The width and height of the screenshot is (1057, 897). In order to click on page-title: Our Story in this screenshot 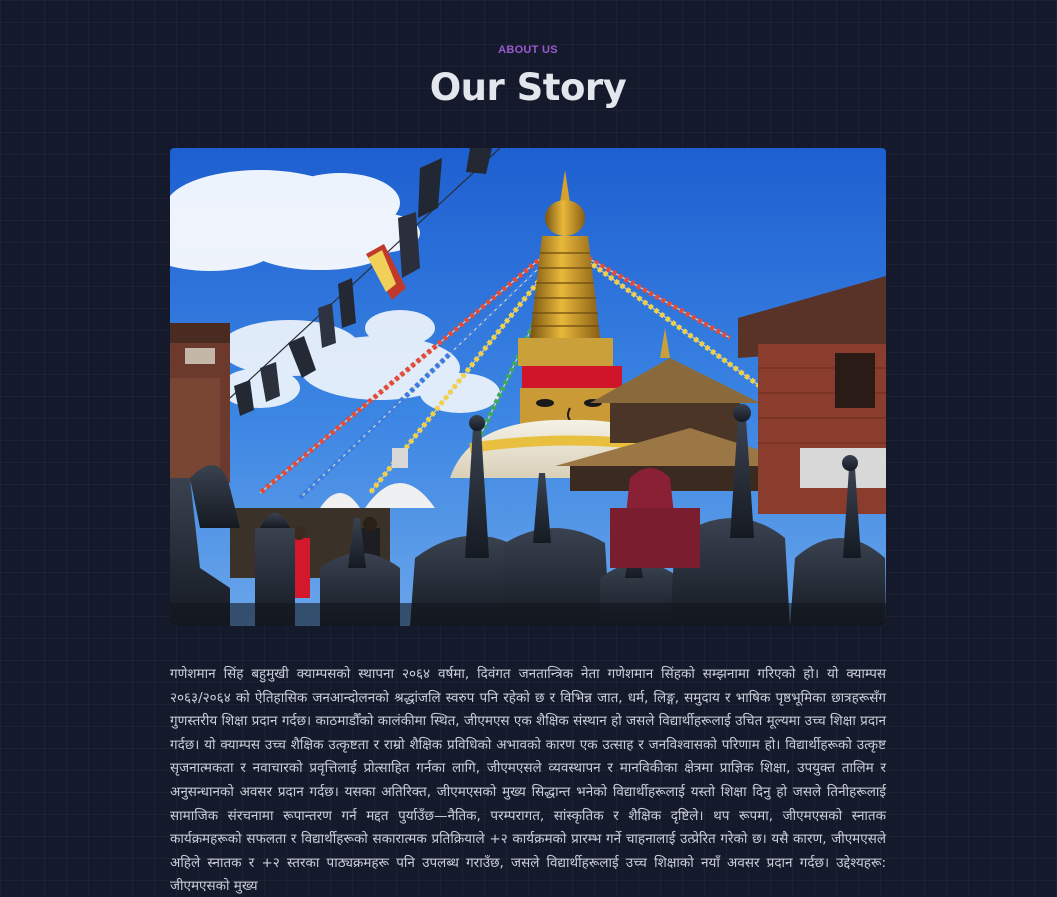, I will do `click(528, 87)`.